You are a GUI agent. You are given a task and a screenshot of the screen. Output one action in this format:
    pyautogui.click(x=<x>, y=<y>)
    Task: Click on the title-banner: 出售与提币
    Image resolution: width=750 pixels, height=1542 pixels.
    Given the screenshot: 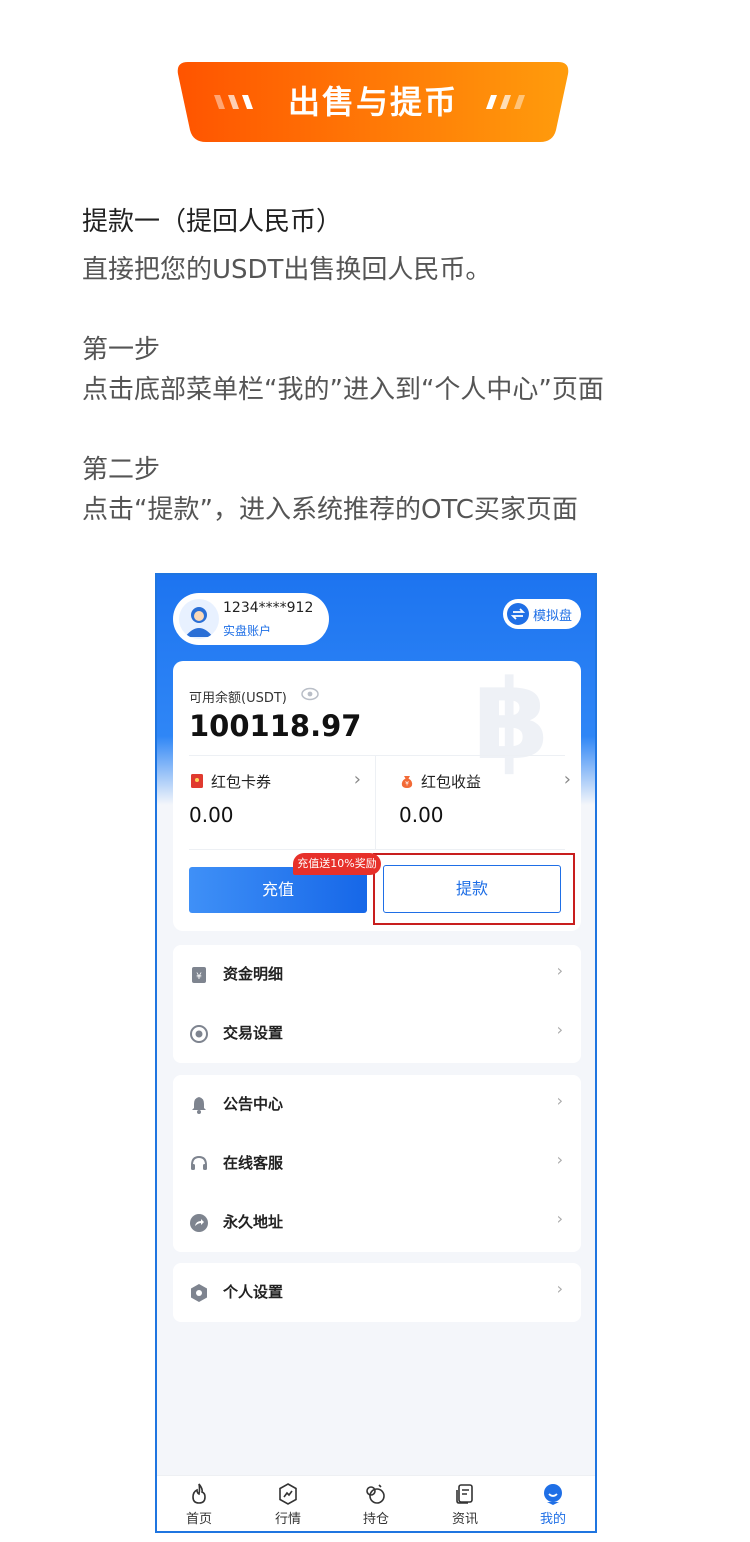 What is the action you would take?
    pyautogui.click(x=373, y=102)
    